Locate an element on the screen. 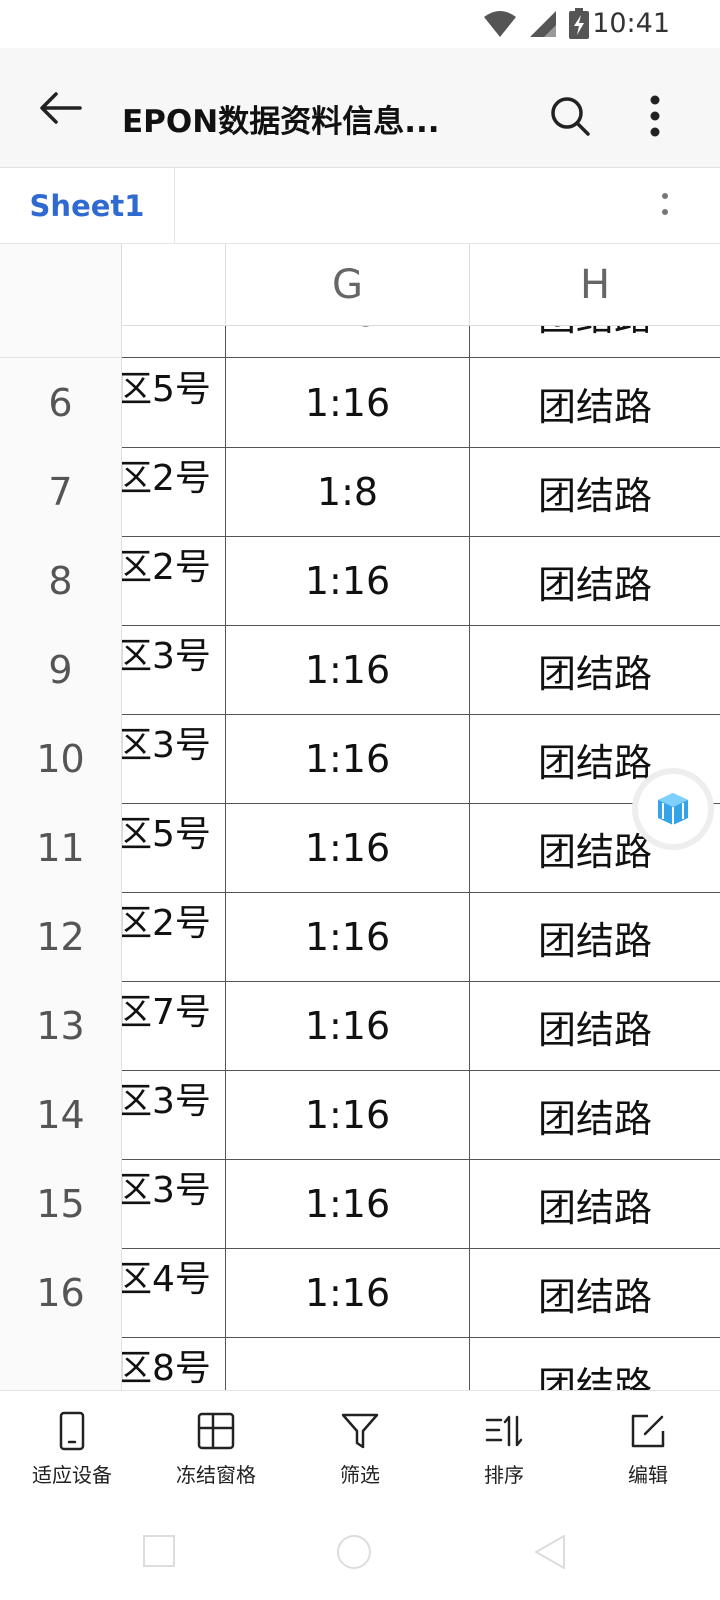 Image resolution: width=720 pixels, height=1600 pixels. cell-f: 区7号 is located at coordinates (174, 1026).